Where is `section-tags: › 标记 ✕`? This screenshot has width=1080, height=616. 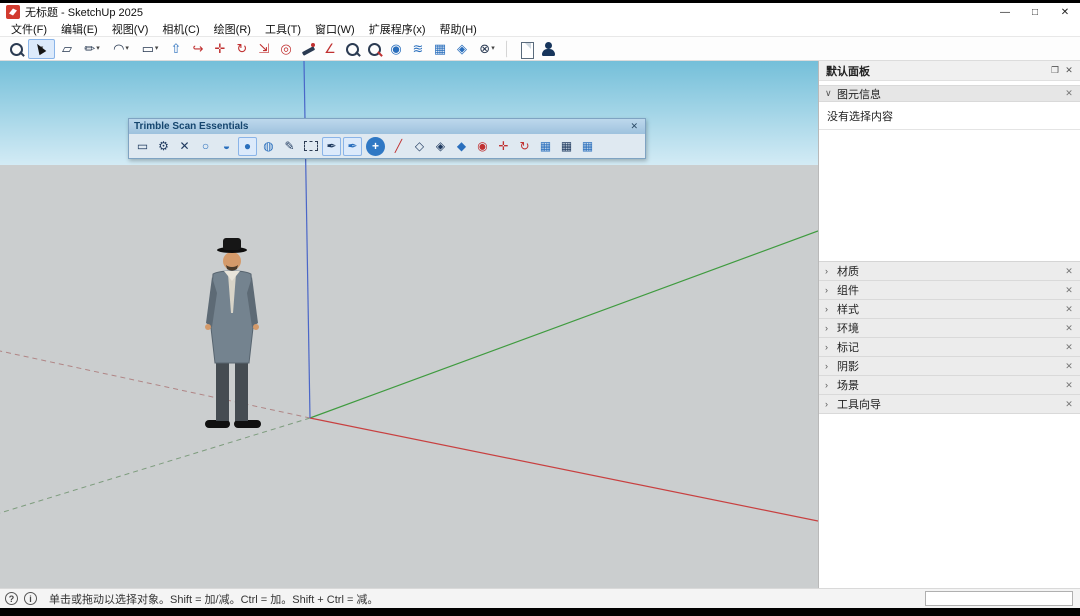
section-tags: › 标记 ✕ is located at coordinates (949, 347).